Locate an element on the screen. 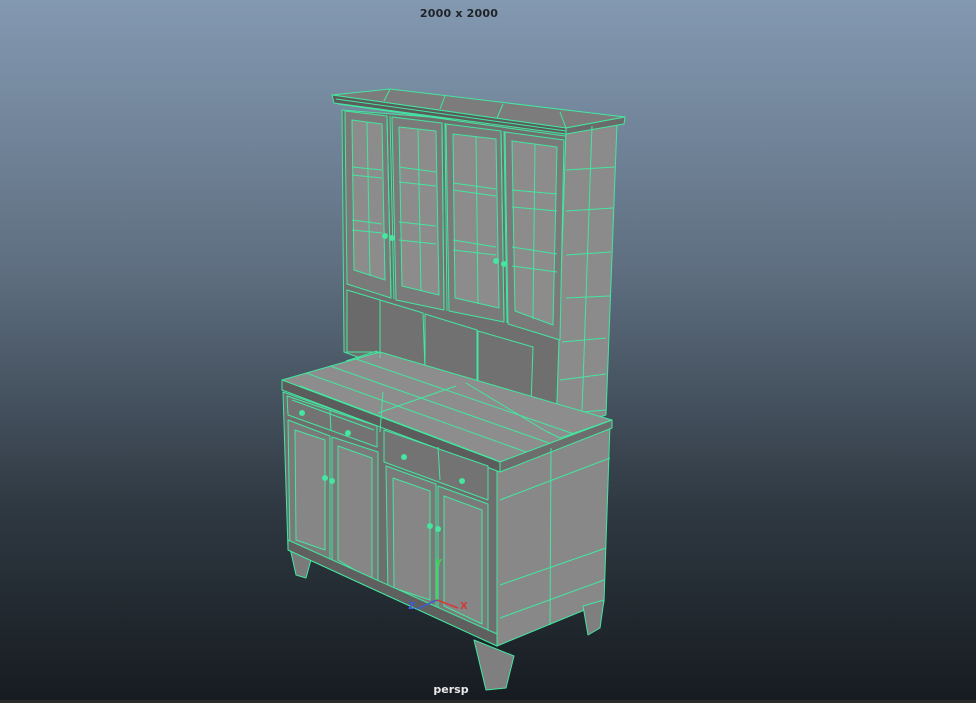  axis-x-label: X is located at coordinates (464, 606).